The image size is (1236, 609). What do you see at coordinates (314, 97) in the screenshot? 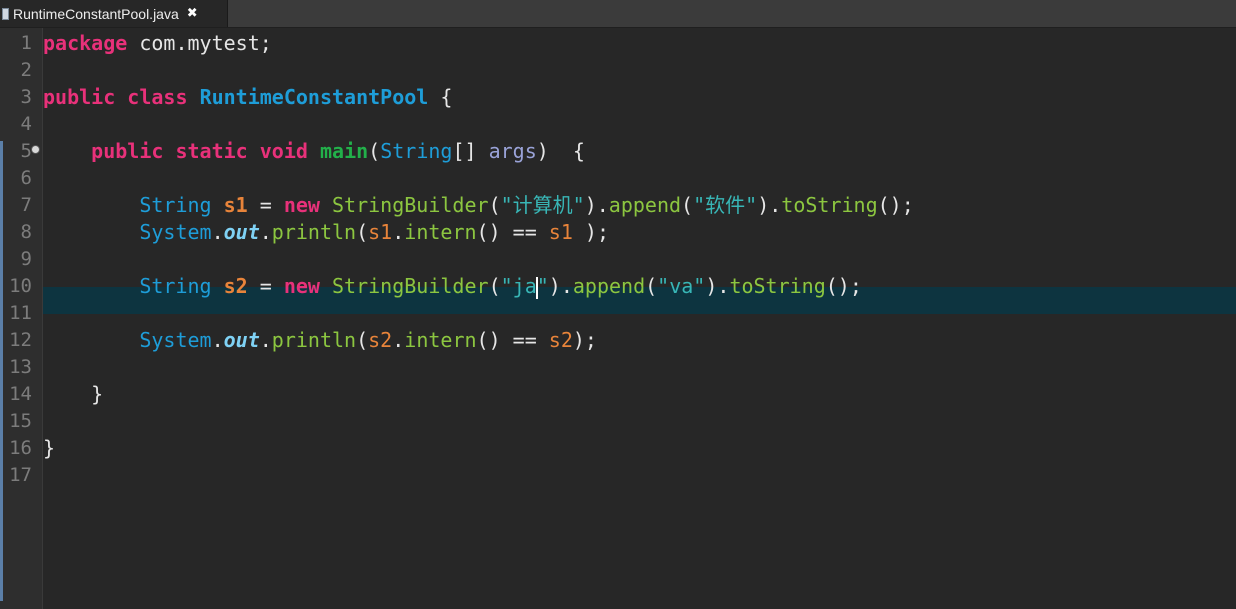
I see `class-name: RuntimeConstantPool` at bounding box center [314, 97].